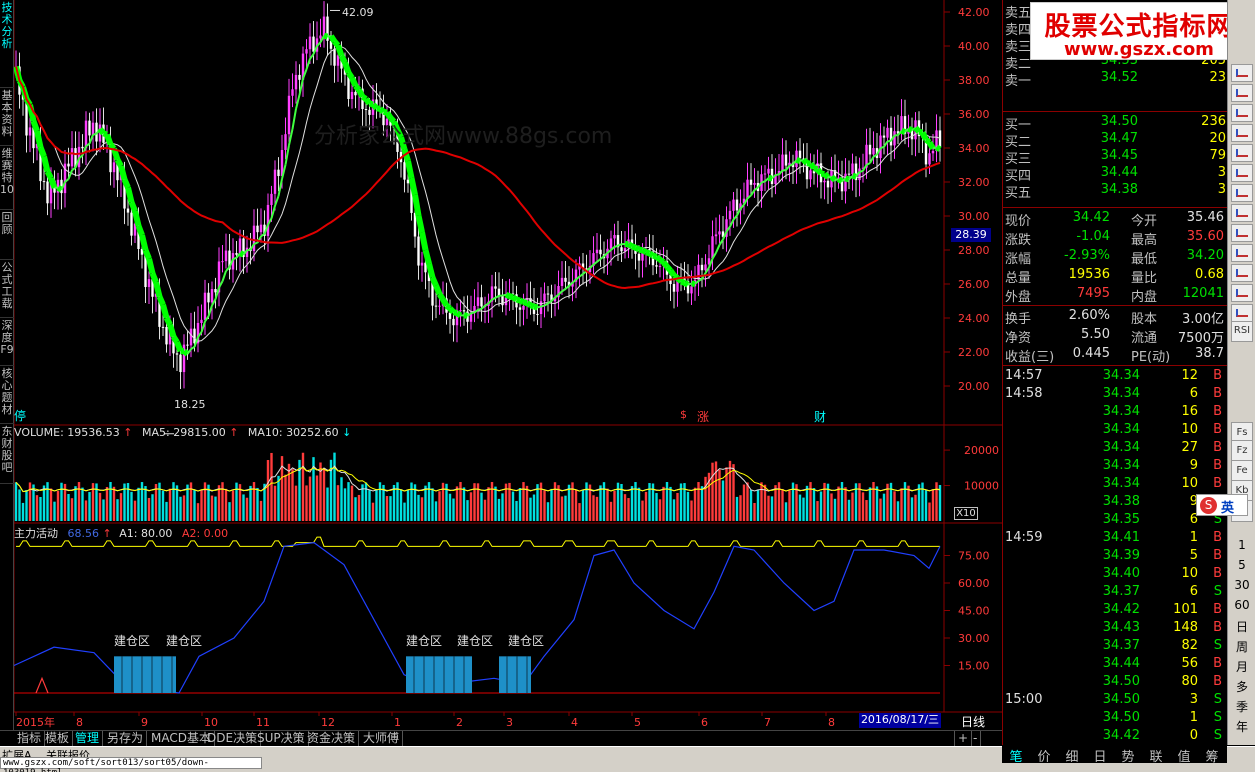 The image size is (1255, 772). Describe the element at coordinates (7, 179) in the screenshot. I see `tab-vistel: 维赛特10` at that location.